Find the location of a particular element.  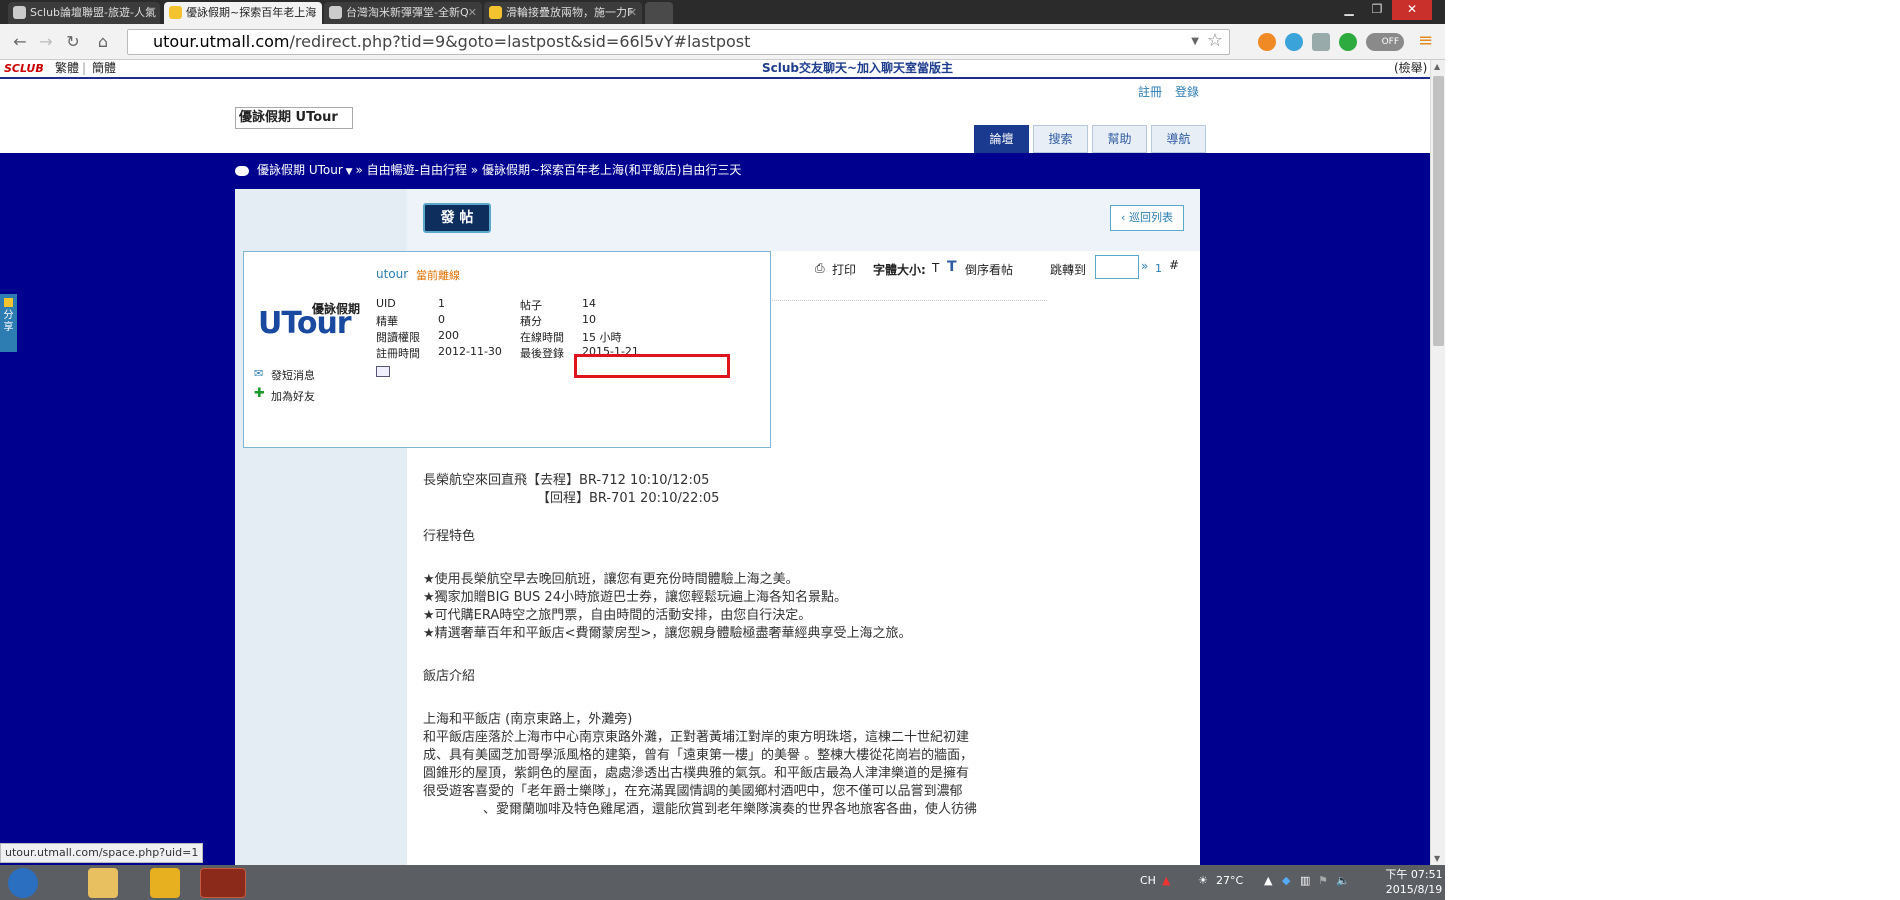

font-size-toggle: T is located at coordinates (935, 268).